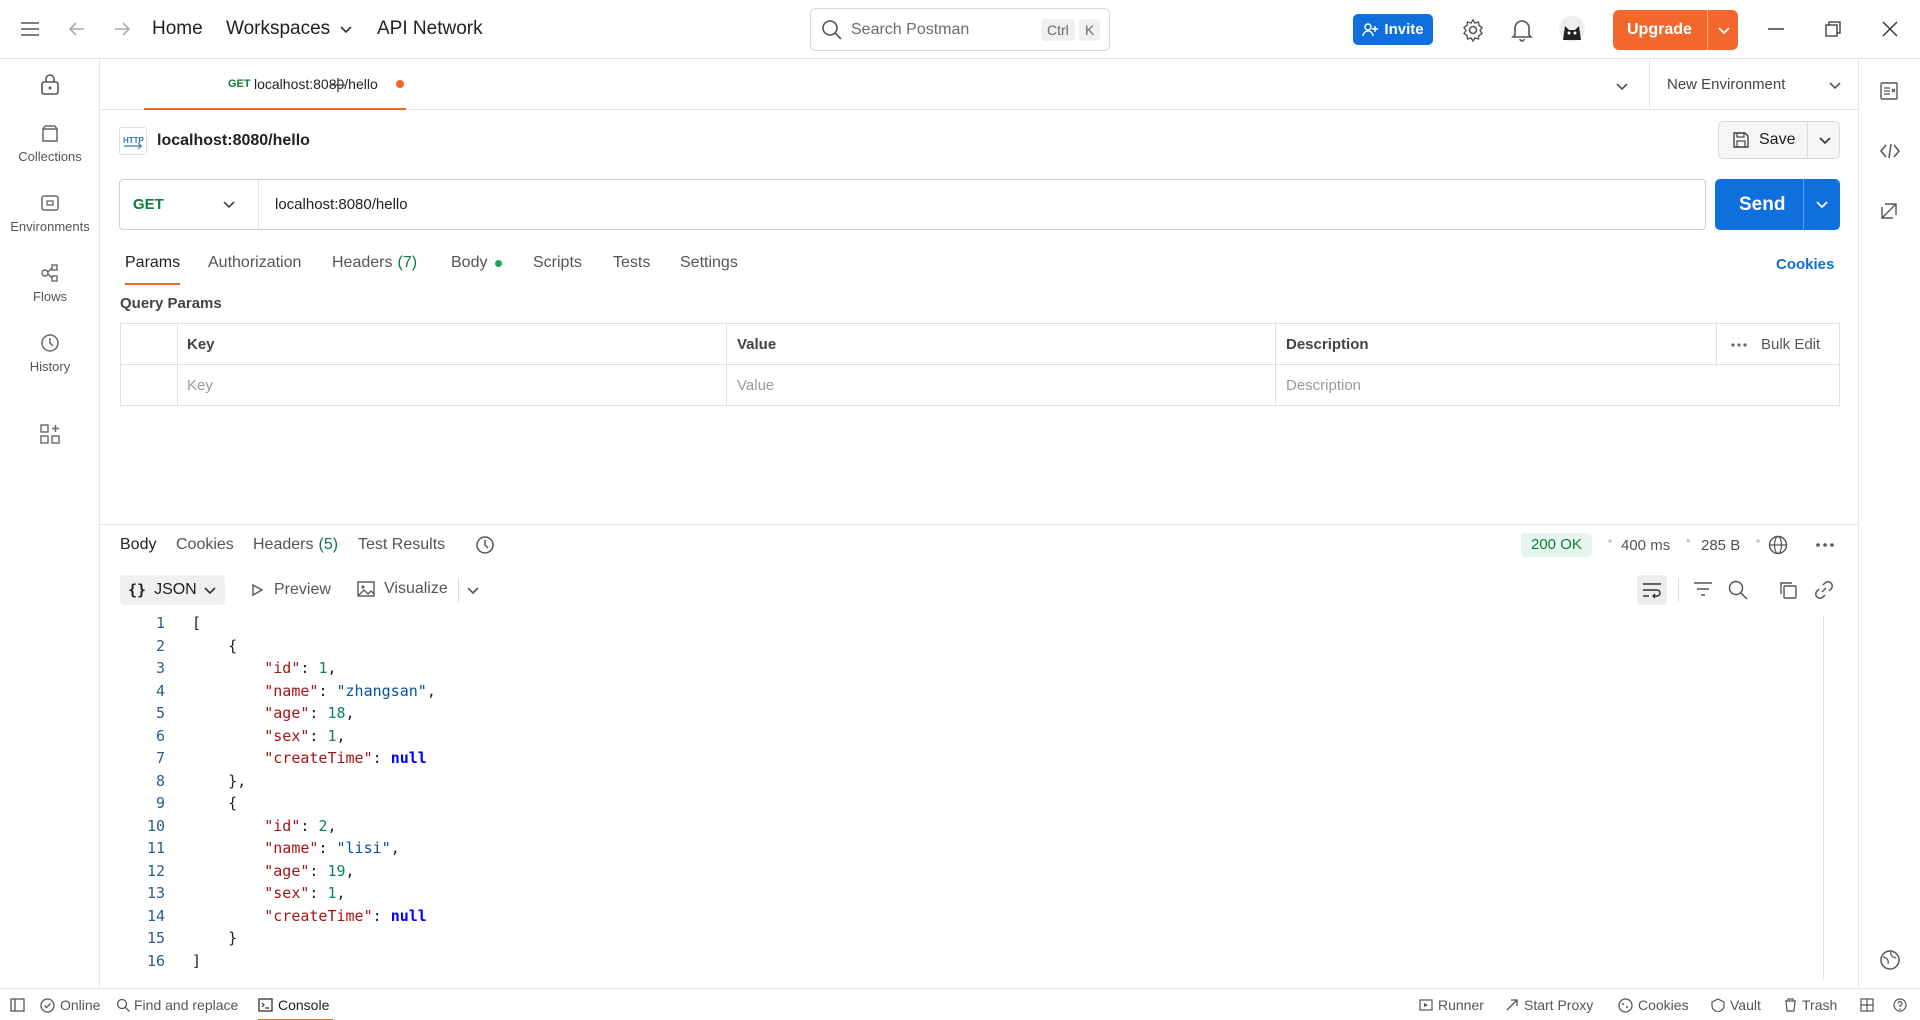 This screenshot has width=1920, height=1020. What do you see at coordinates (17, 1005) in the screenshot?
I see `toggle-sidebar-icon` at bounding box center [17, 1005].